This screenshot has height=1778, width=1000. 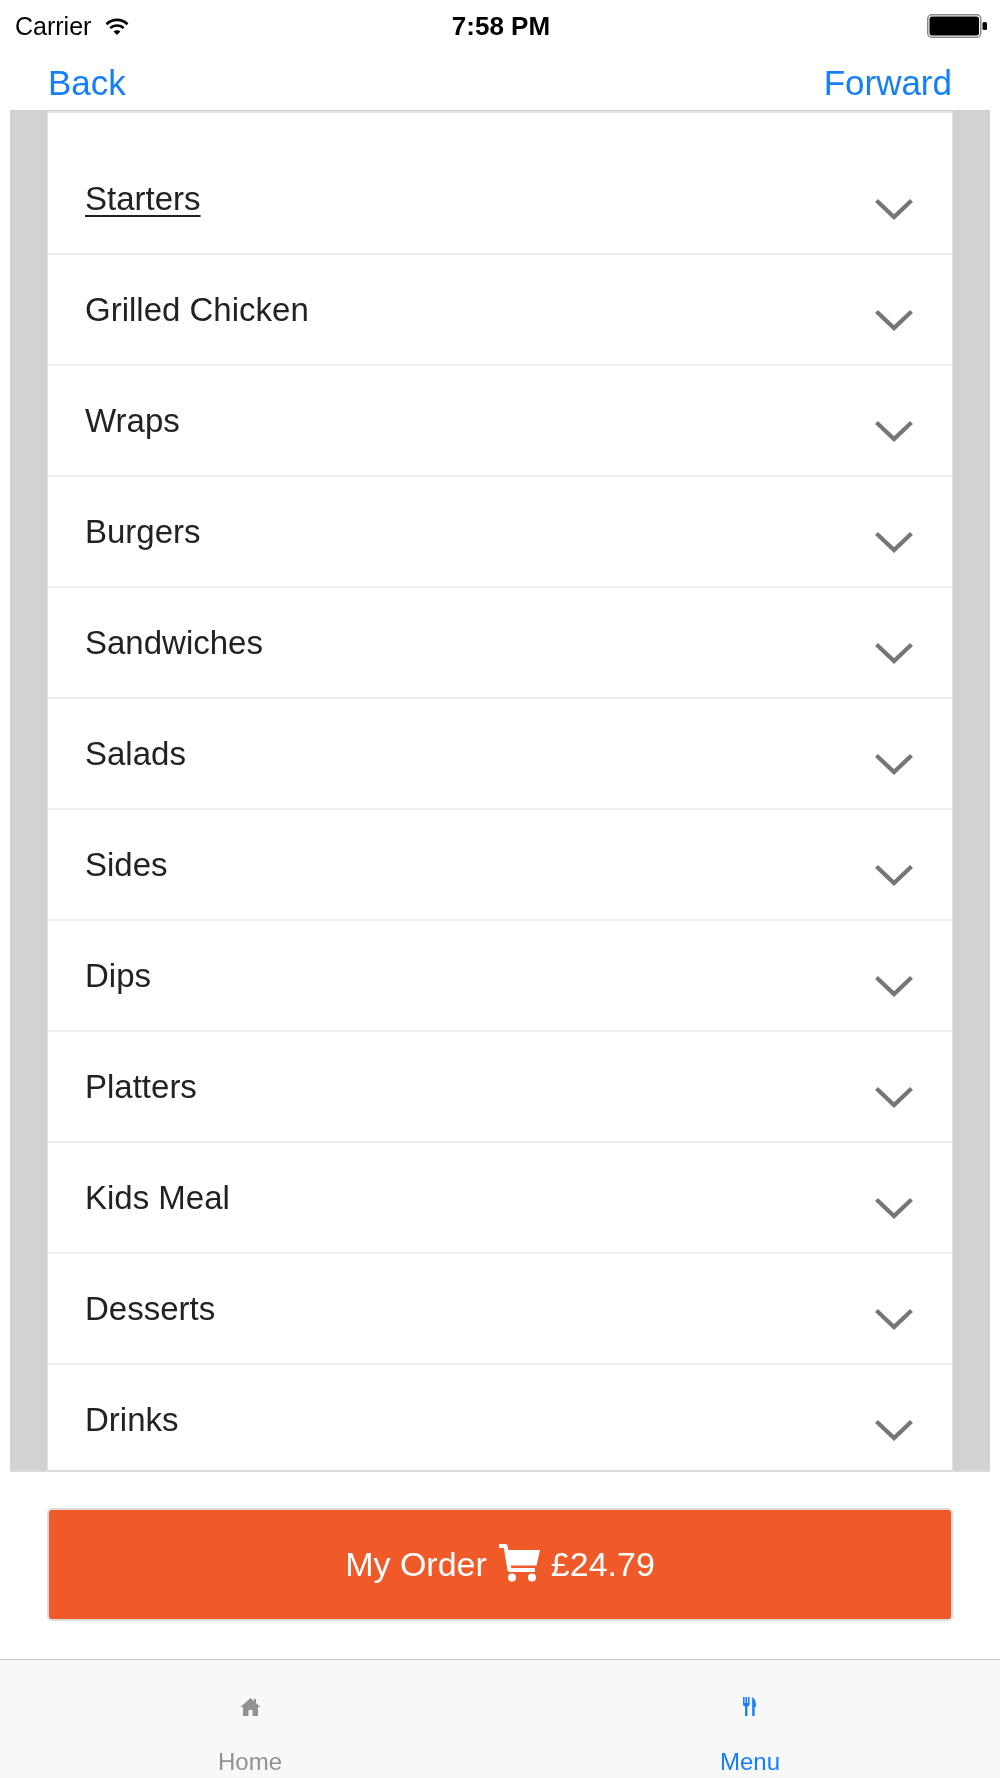 I want to click on category-row: Sandwiches, so click(x=500, y=643).